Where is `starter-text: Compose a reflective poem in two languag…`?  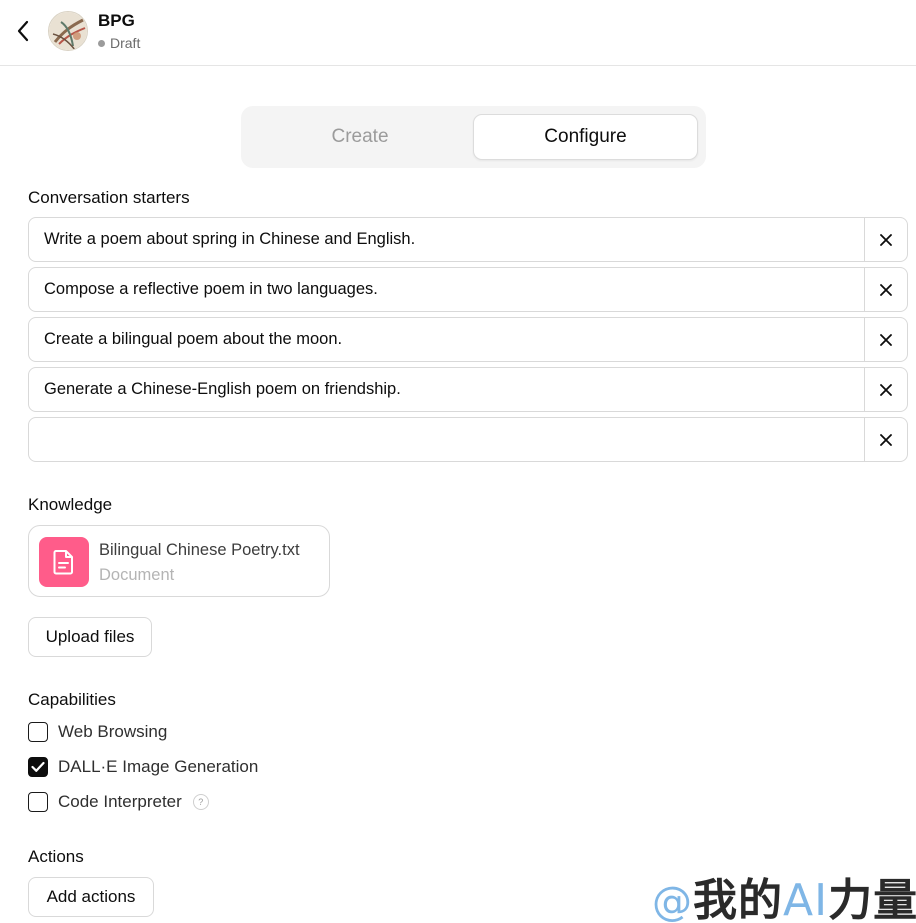 starter-text: Compose a reflective poem in two languag… is located at coordinates (211, 289).